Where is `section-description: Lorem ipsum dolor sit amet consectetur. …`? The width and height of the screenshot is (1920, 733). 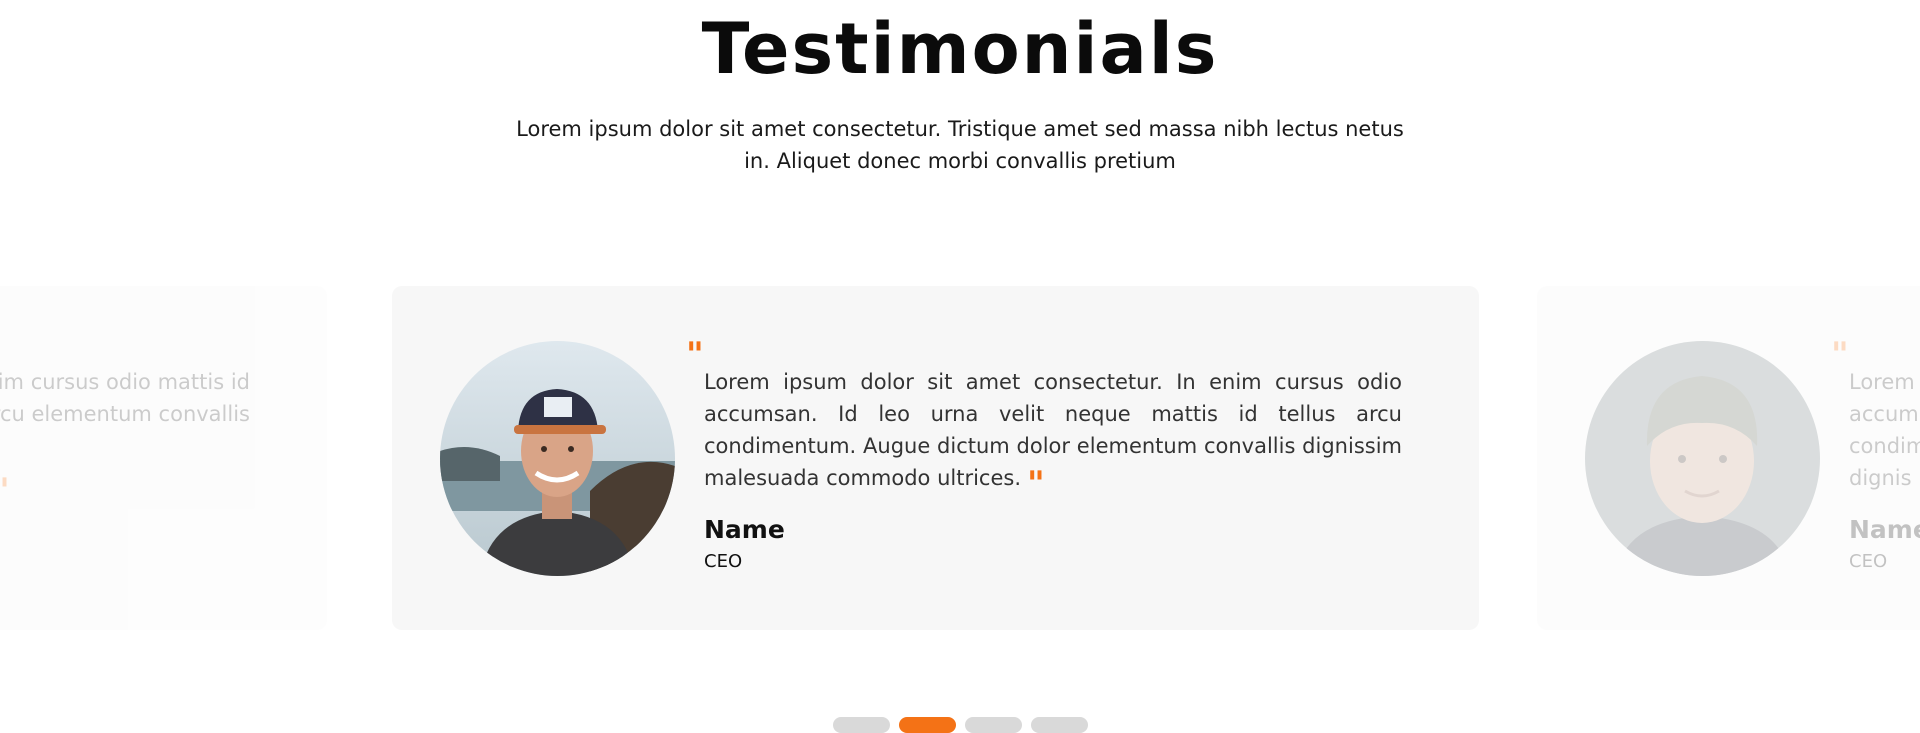 section-description: Lorem ipsum dolor sit amet consectetur. … is located at coordinates (960, 145).